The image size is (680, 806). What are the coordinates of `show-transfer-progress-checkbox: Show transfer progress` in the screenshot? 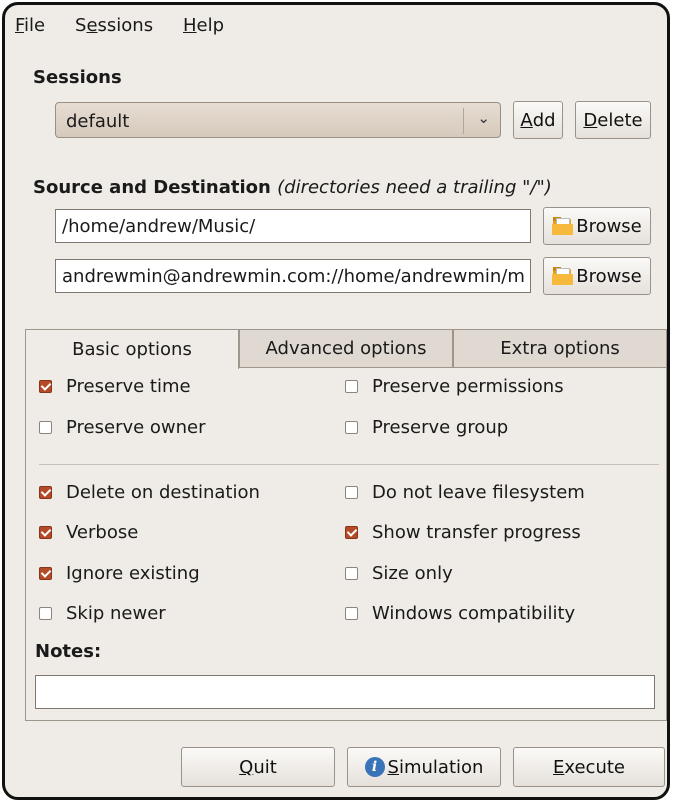 It's located at (463, 532).